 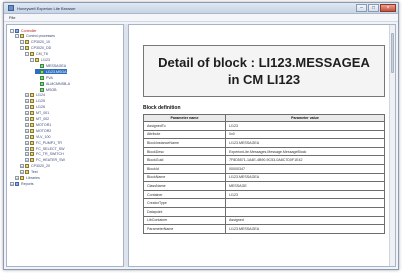 What do you see at coordinates (305, 168) in the screenshot?
I see `parameter-value-cell: 00000347` at bounding box center [305, 168].